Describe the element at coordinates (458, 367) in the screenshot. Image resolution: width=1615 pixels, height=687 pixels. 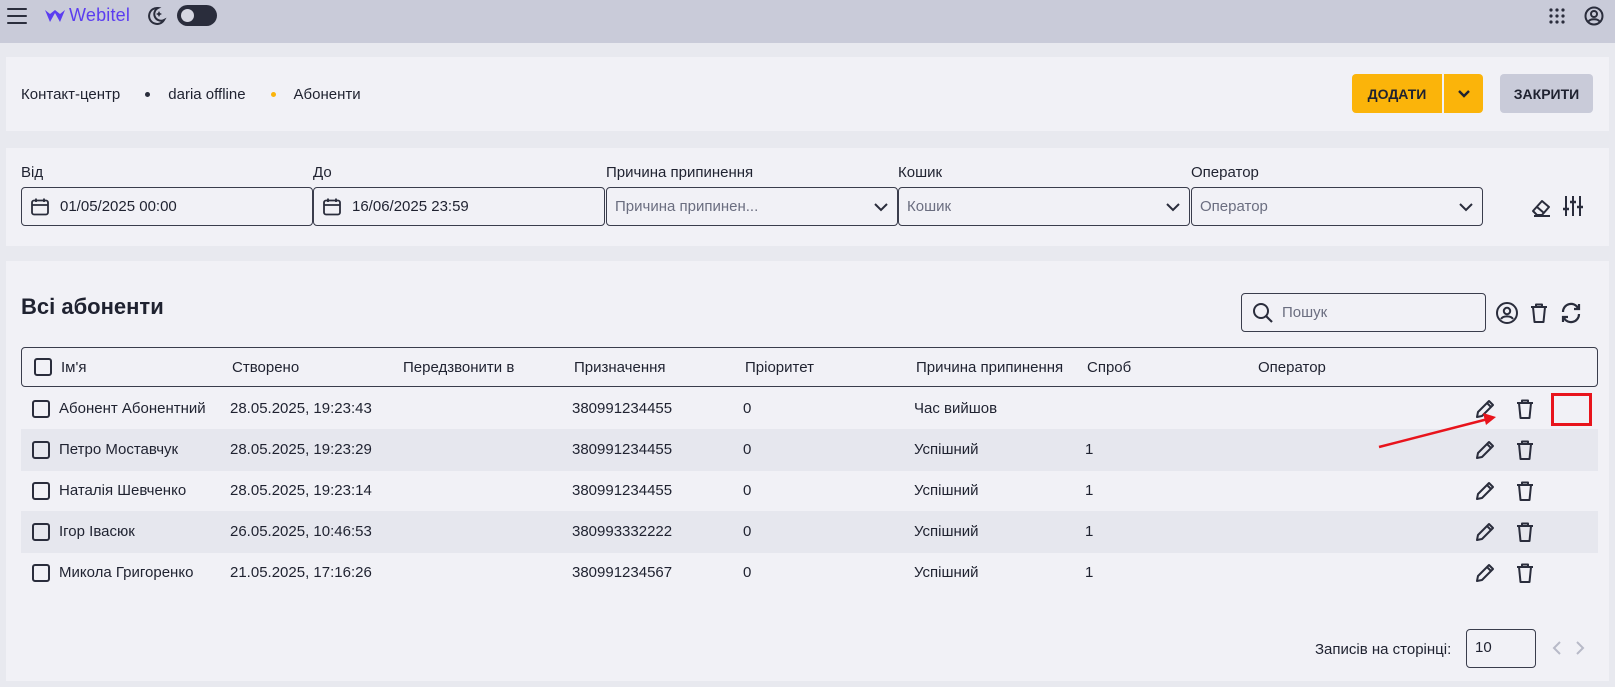
I see `column-header-callback: Передзвонити в` at that location.